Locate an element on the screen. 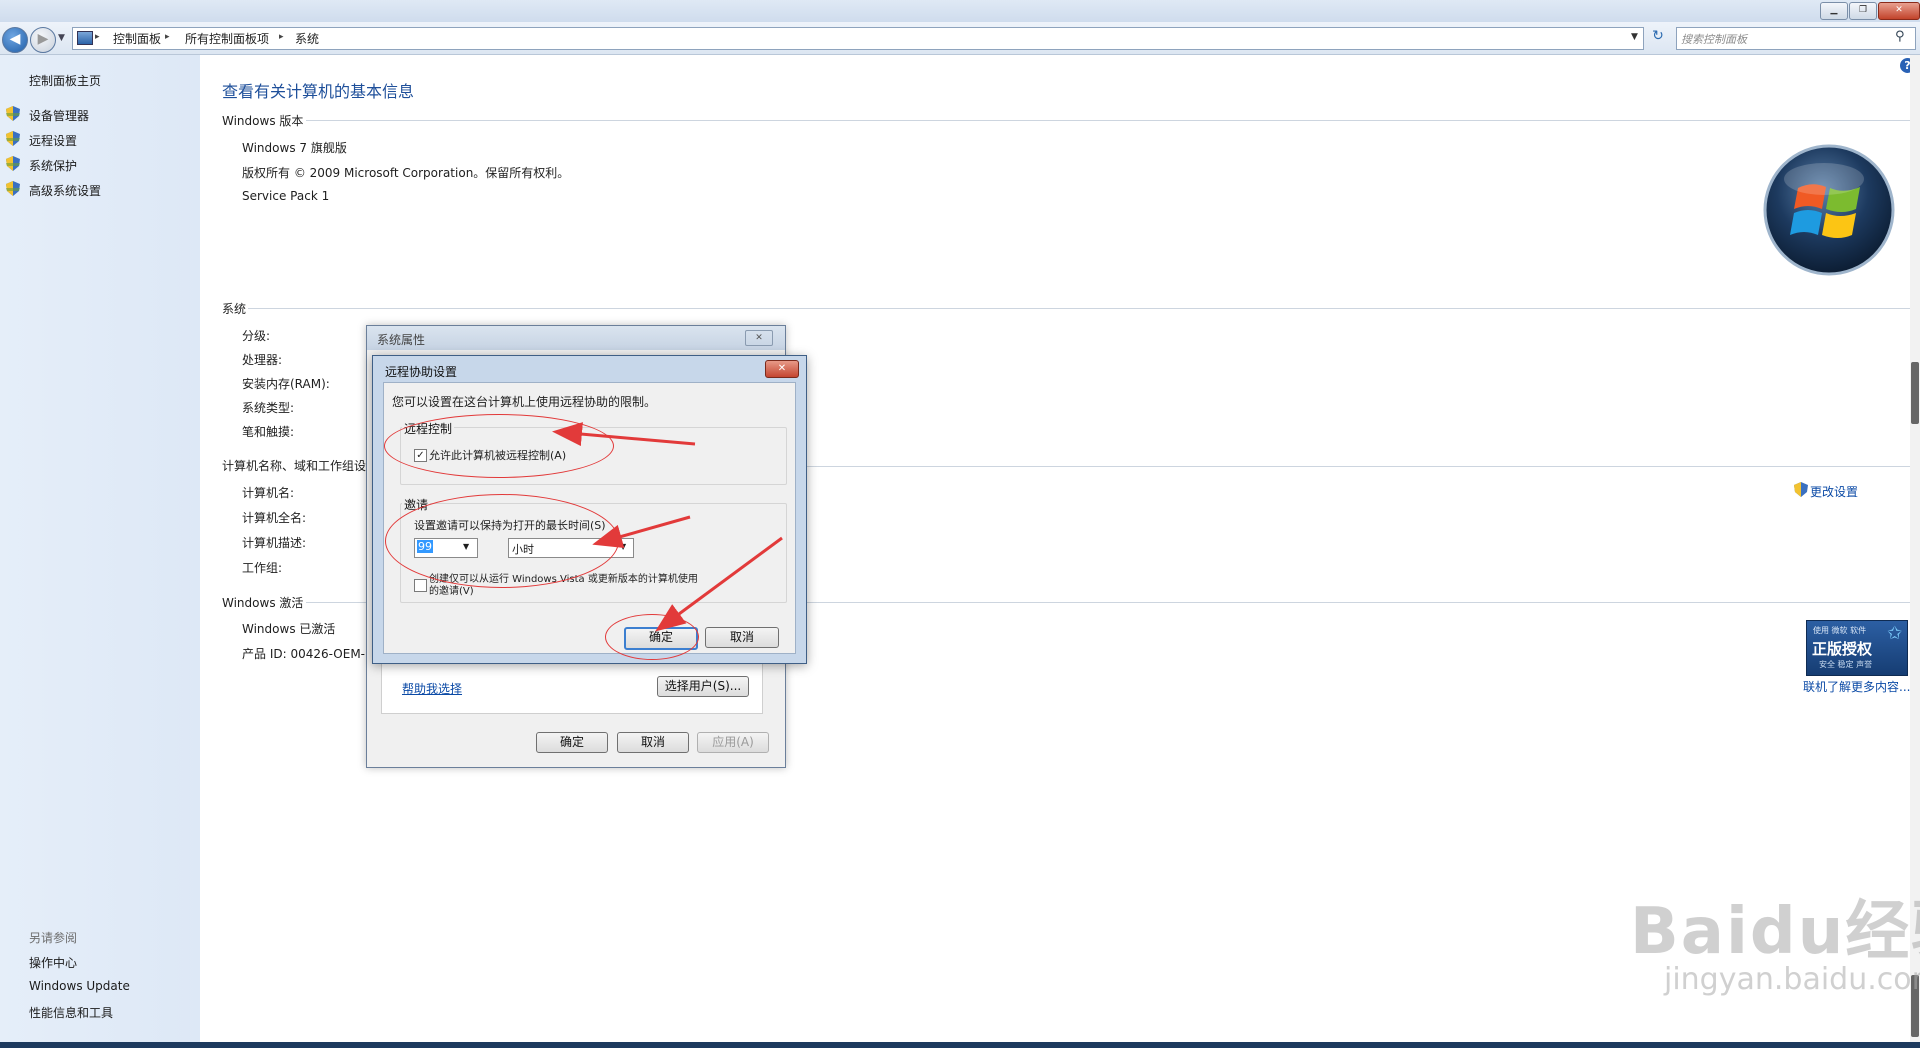 The image size is (1920, 1048). pen-touch-label: 笔和触摸: is located at coordinates (268, 432).